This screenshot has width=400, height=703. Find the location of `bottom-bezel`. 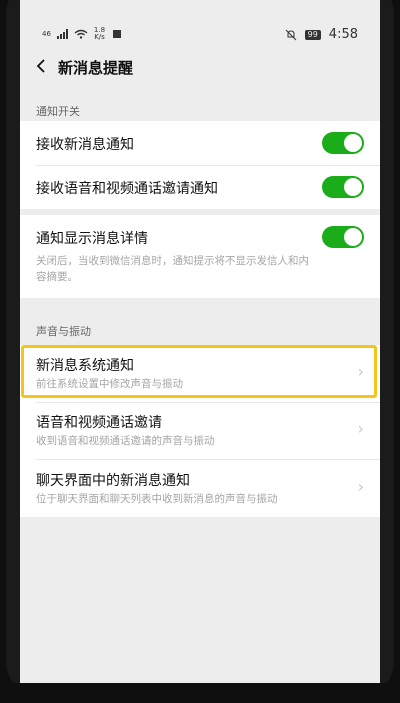

bottom-bezel is located at coordinates (200, 693).